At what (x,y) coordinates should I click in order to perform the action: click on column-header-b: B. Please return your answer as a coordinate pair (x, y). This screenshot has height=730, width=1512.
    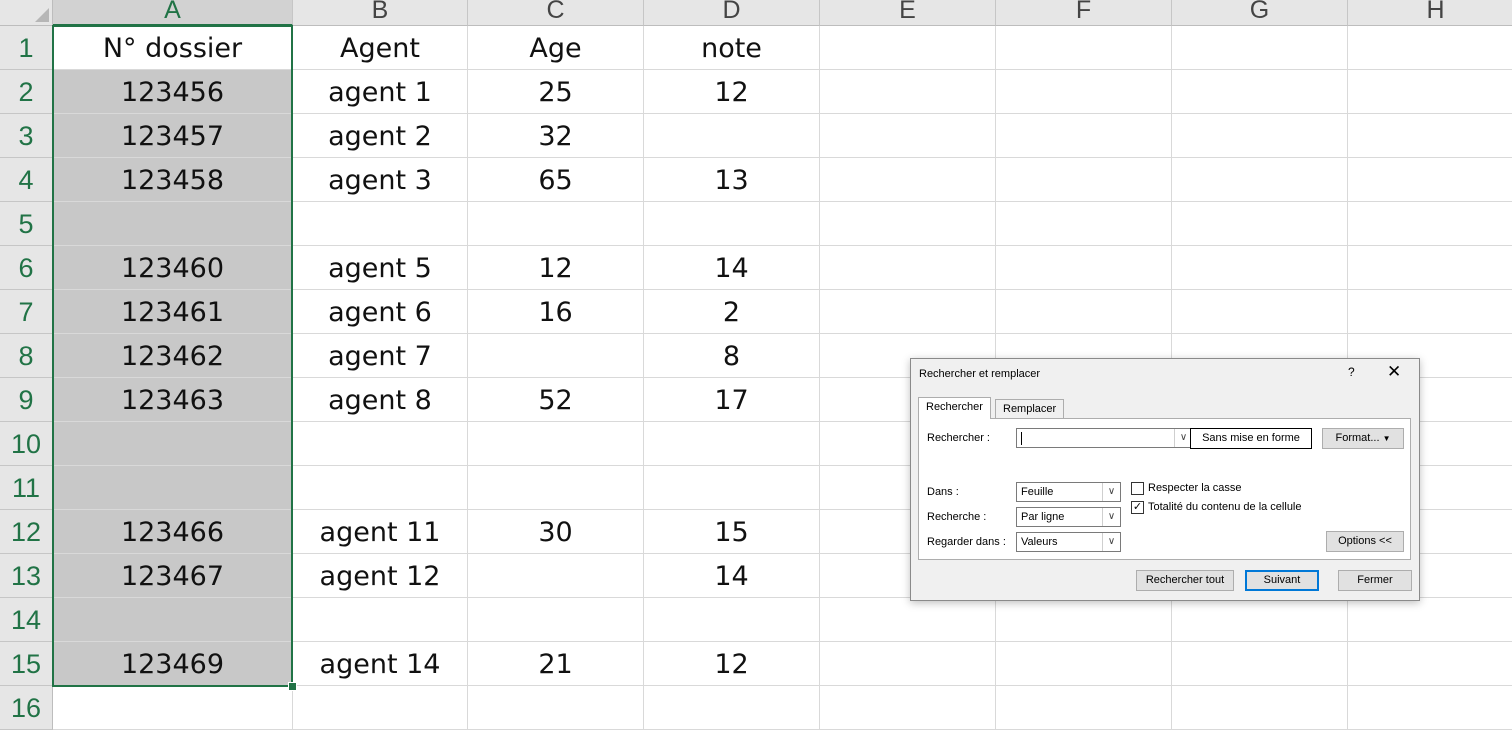
    Looking at the image, I should click on (380, 13).